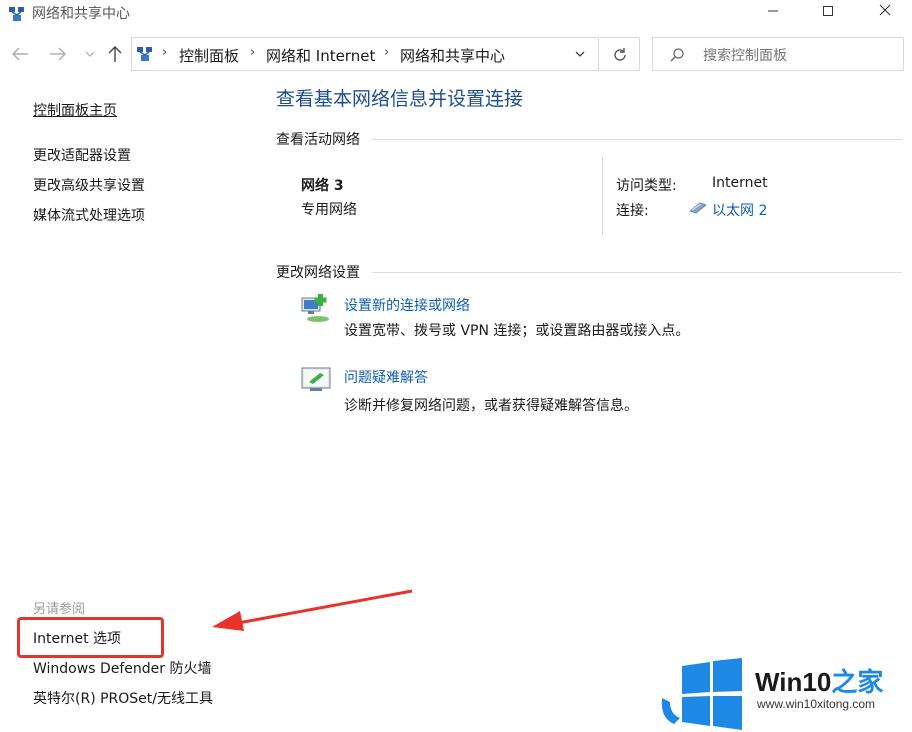 This screenshot has width=912, height=732. Describe the element at coordinates (312, 610) in the screenshot. I see `annotation-arrow-icon` at that location.